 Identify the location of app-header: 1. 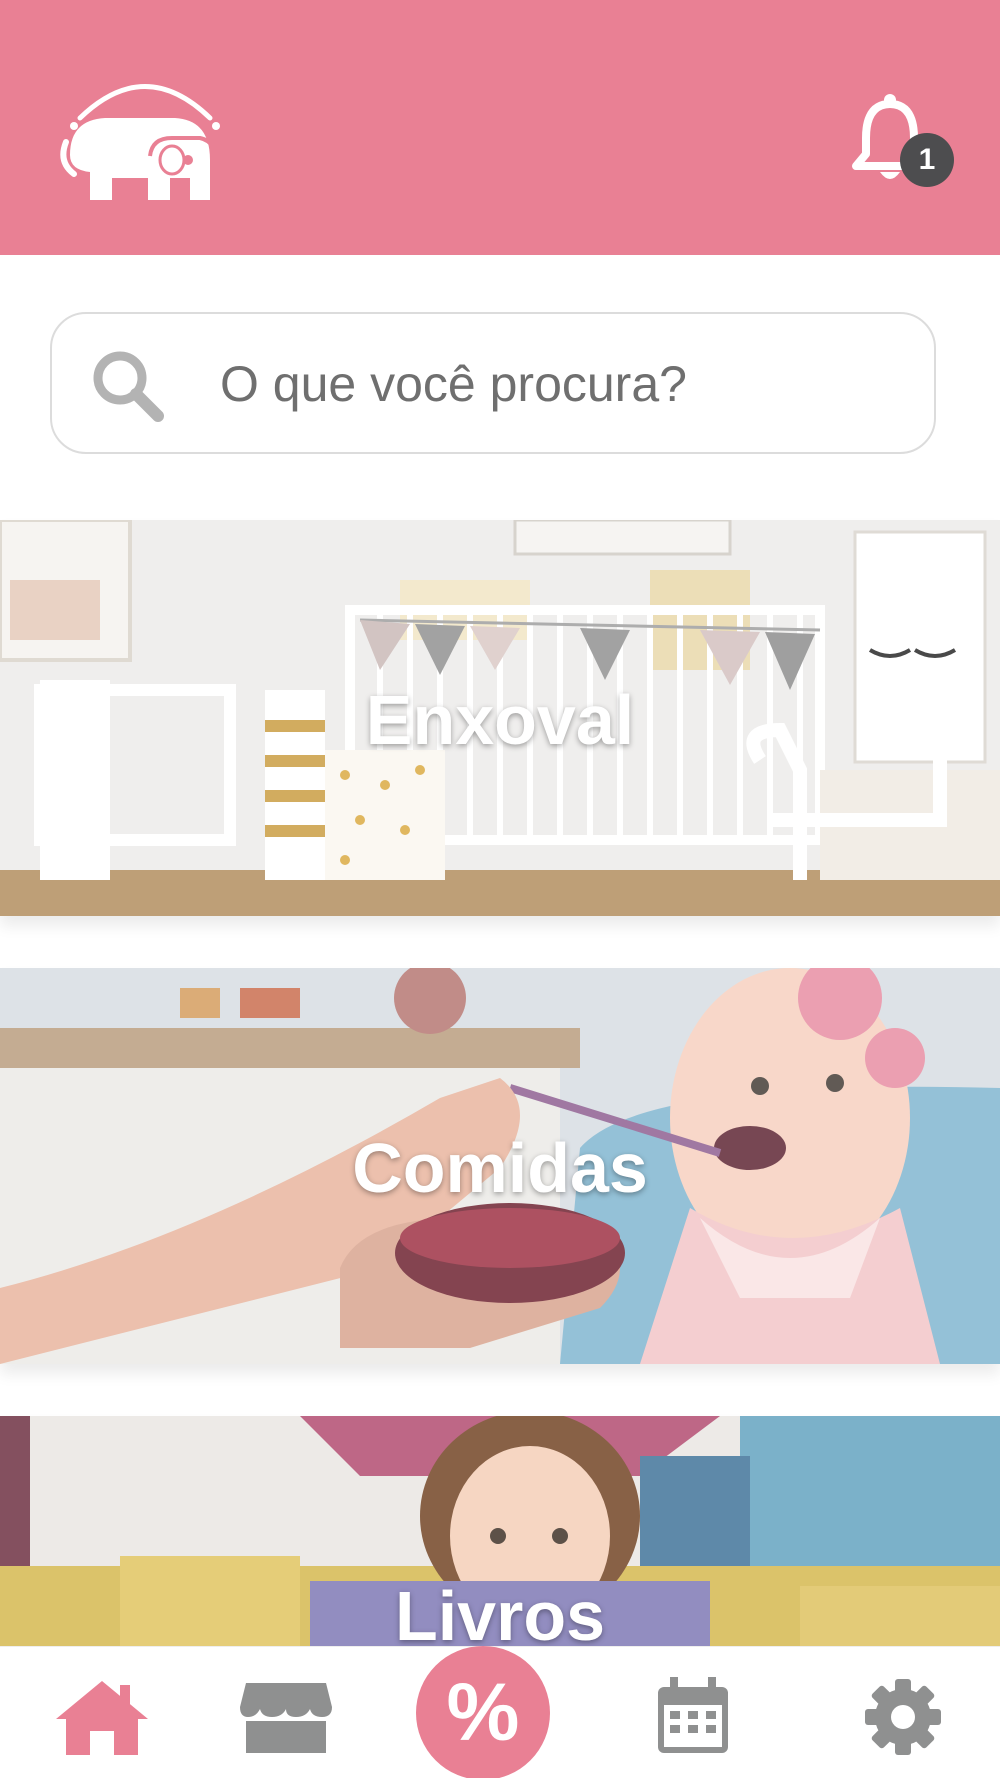
(500, 127).